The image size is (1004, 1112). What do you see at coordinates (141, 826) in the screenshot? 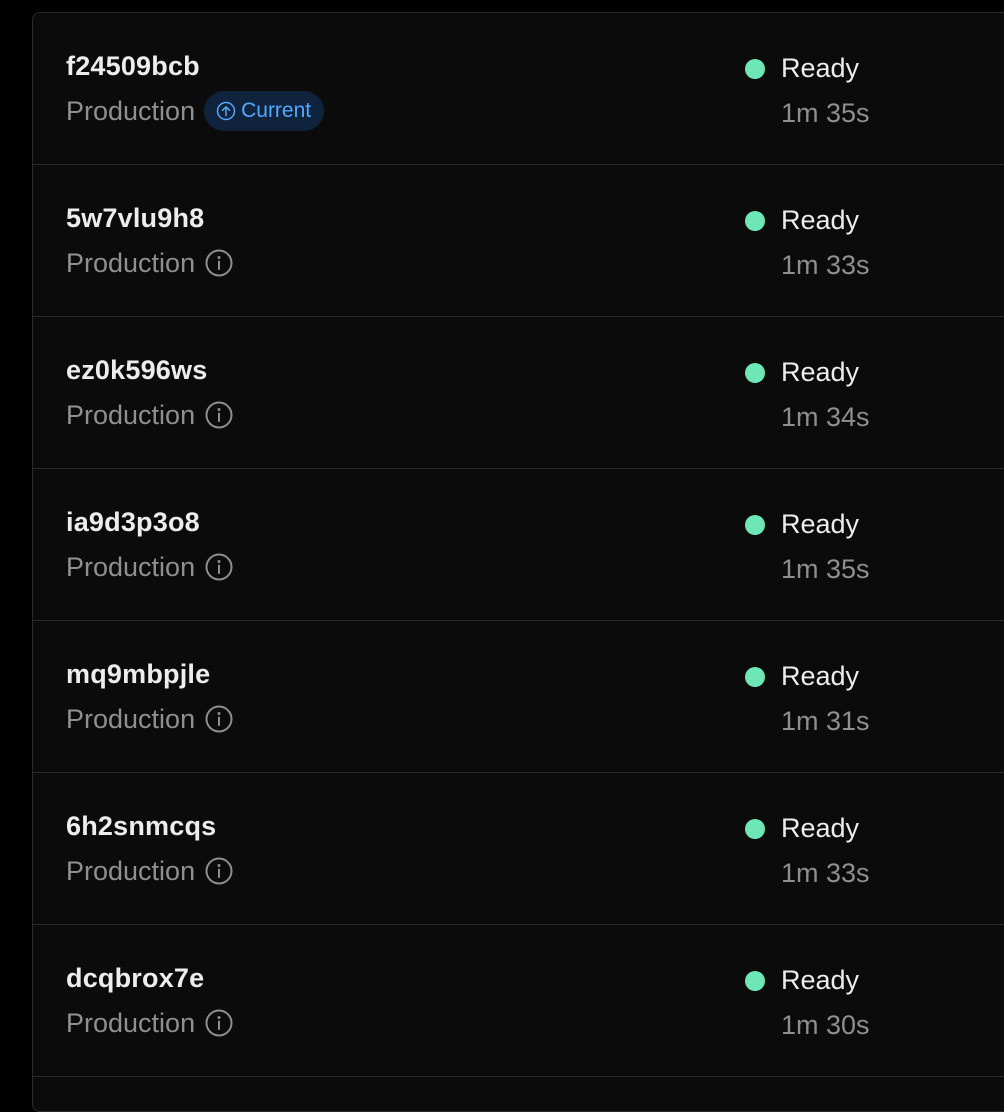
I see `deployment-id: 6h2snmcqs` at bounding box center [141, 826].